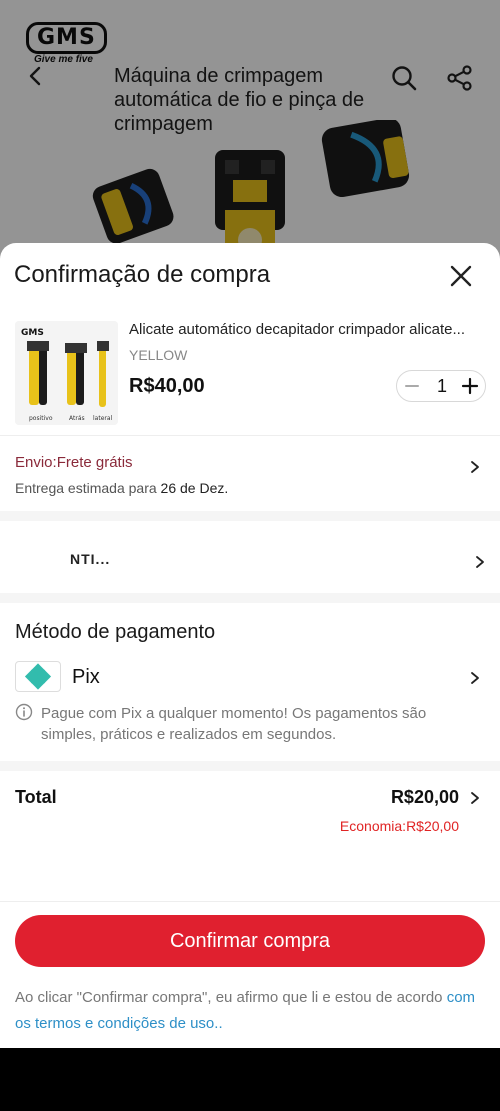 This screenshot has height=1111, width=500. I want to click on product-price: R$40,00, so click(167, 386).